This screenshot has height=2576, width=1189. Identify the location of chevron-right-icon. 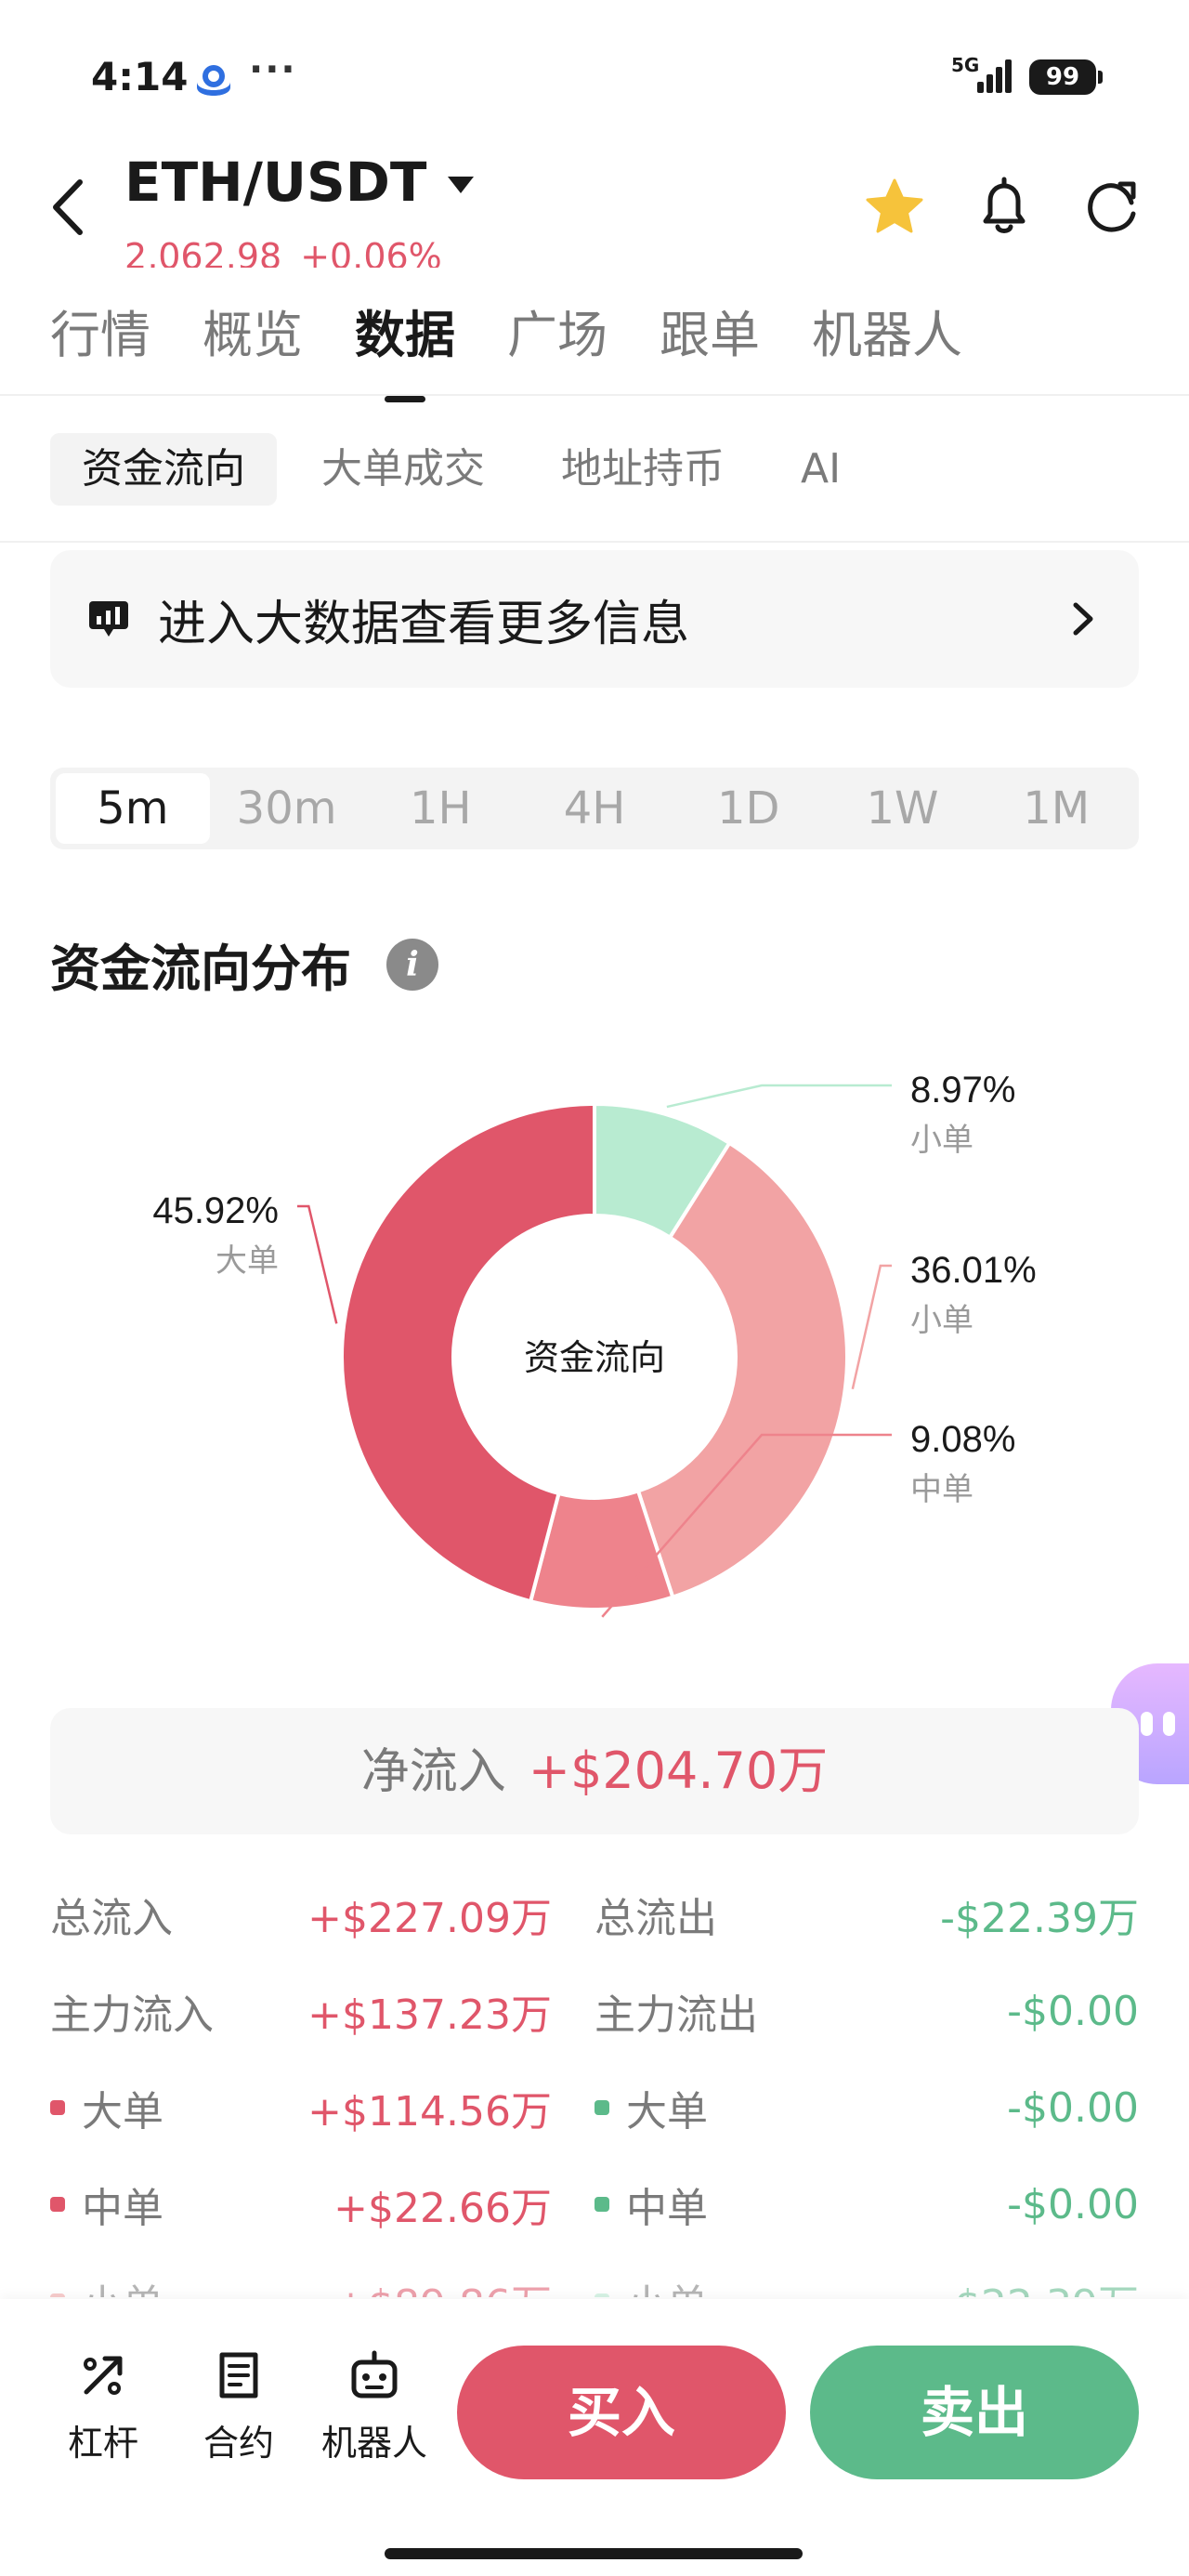
(1083, 619).